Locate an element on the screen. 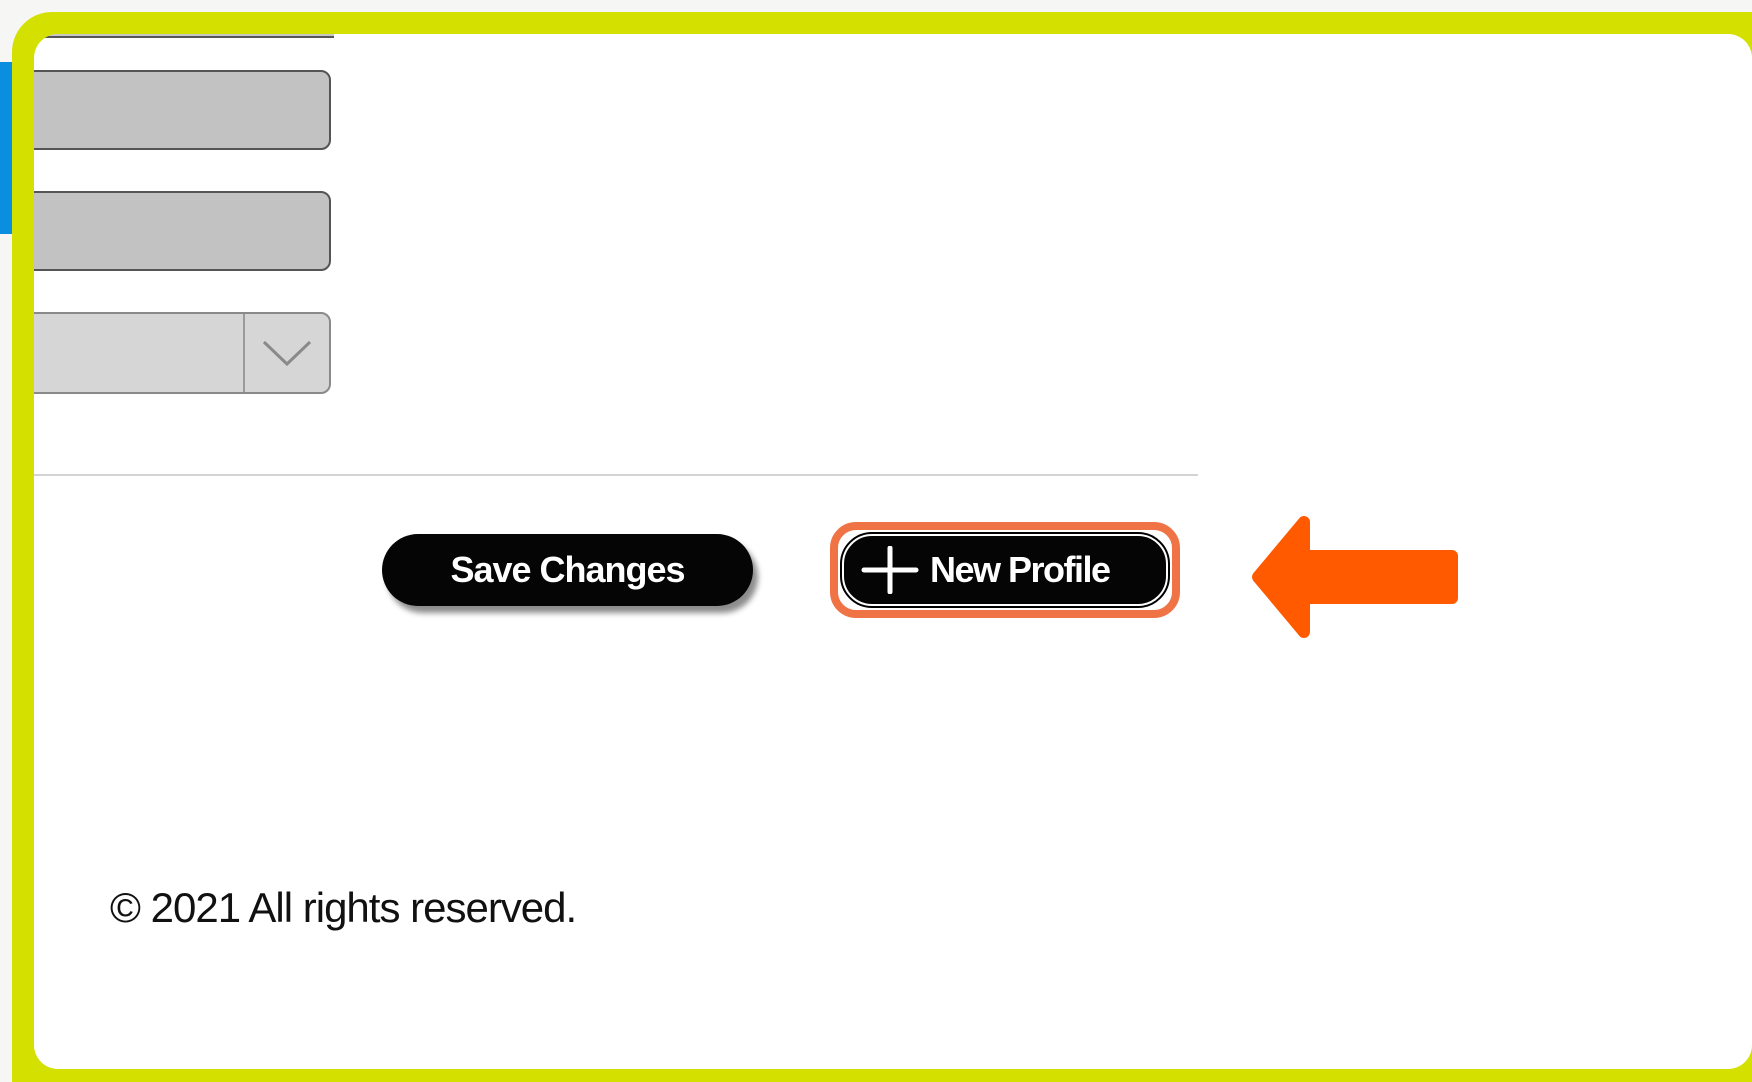 The width and height of the screenshot is (1752, 1082). dropdown-value is located at coordinates (138, 353).